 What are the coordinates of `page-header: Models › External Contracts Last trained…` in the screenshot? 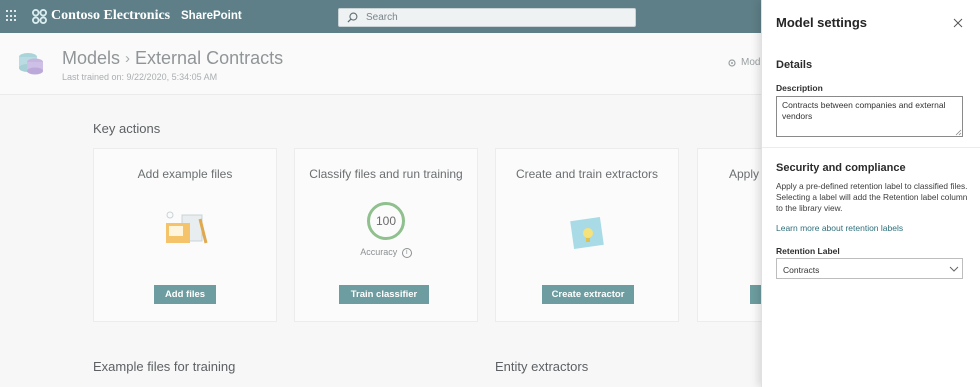 It's located at (381, 64).